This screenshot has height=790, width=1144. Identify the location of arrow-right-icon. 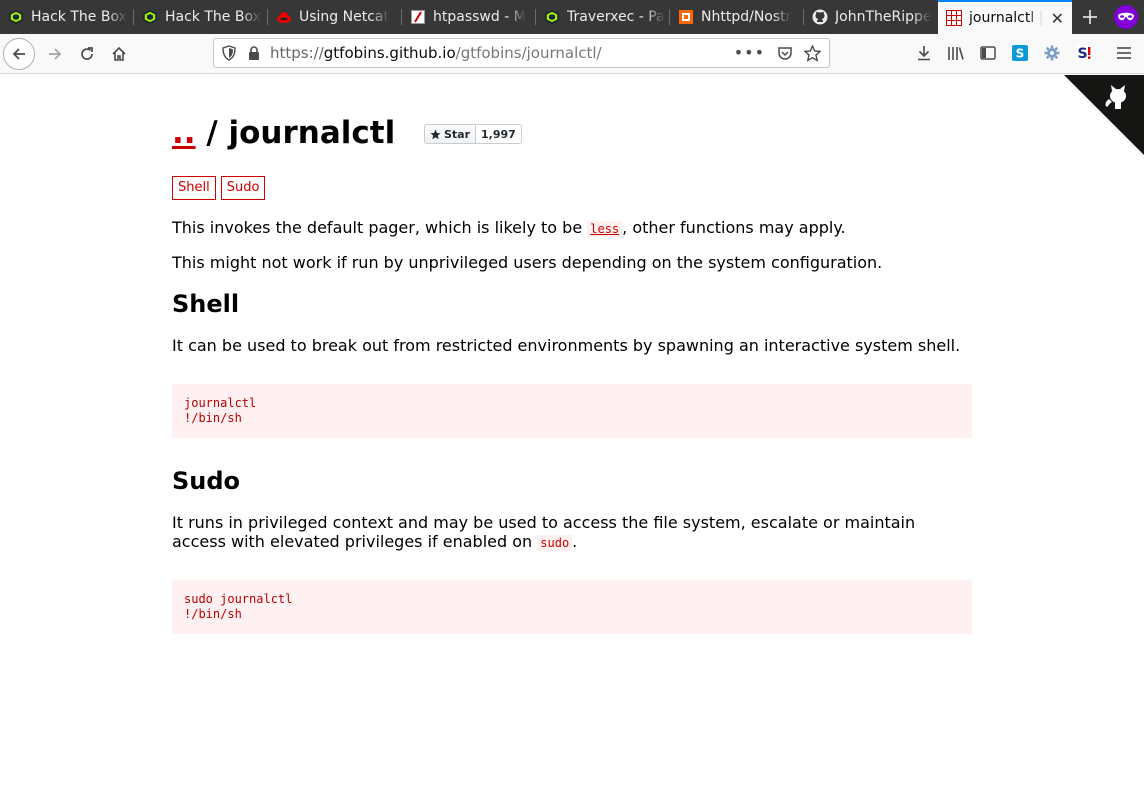
(55, 53).